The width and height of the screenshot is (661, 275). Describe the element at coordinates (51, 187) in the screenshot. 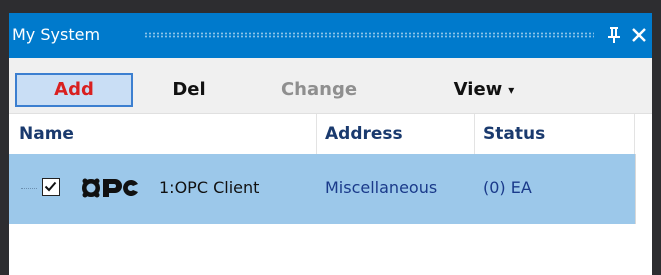

I see `row-checkbox` at that location.